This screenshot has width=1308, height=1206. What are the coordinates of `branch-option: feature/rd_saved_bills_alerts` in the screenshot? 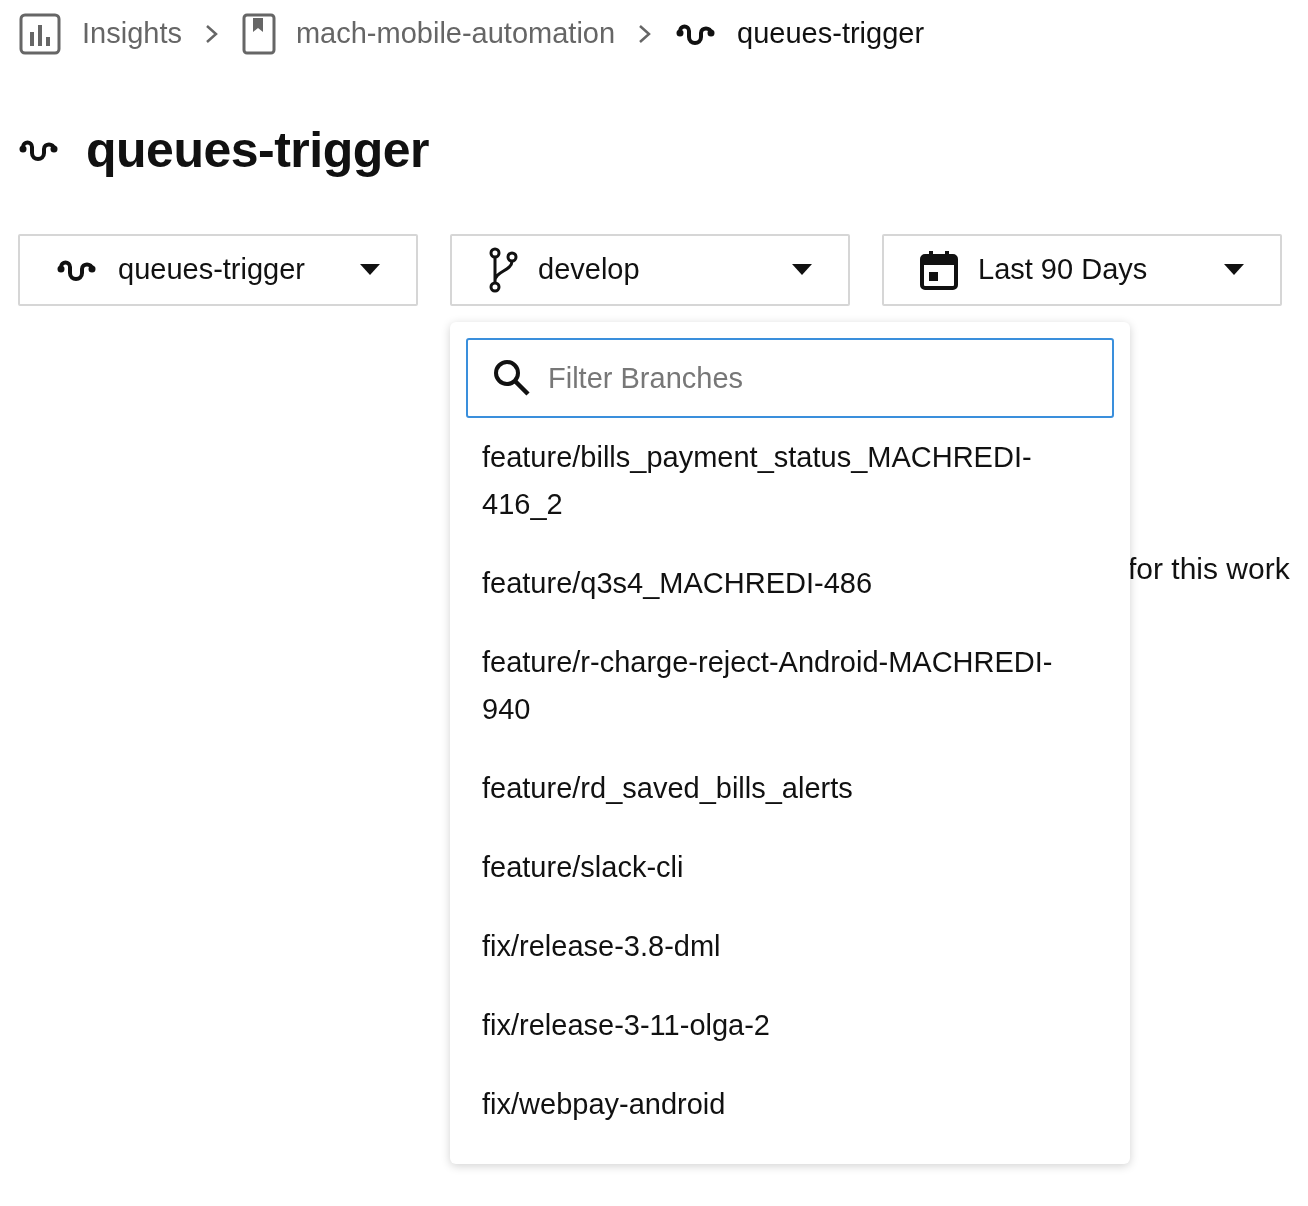 It's located at (790, 788).